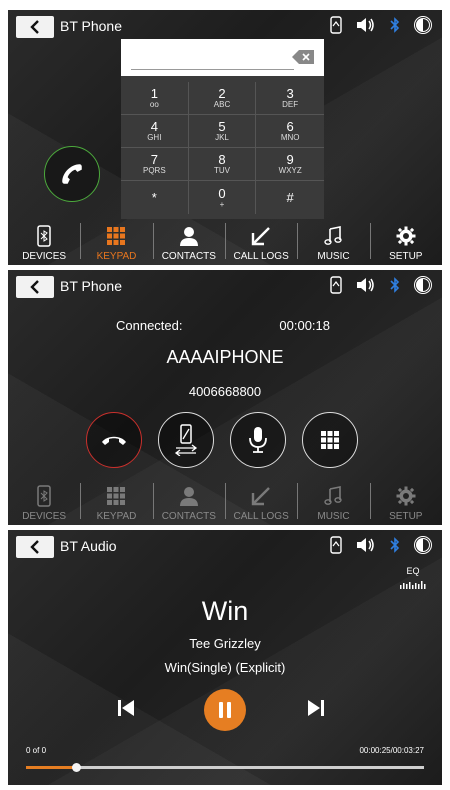  What do you see at coordinates (222, 159) in the screenshot?
I see `key-digit: 8` at bounding box center [222, 159].